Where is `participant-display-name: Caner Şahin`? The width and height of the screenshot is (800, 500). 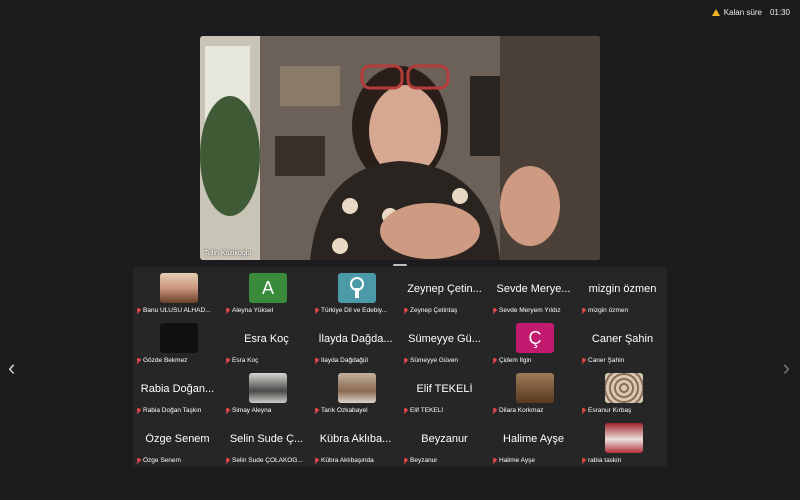 participant-display-name: Caner Şahin is located at coordinates (622, 339).